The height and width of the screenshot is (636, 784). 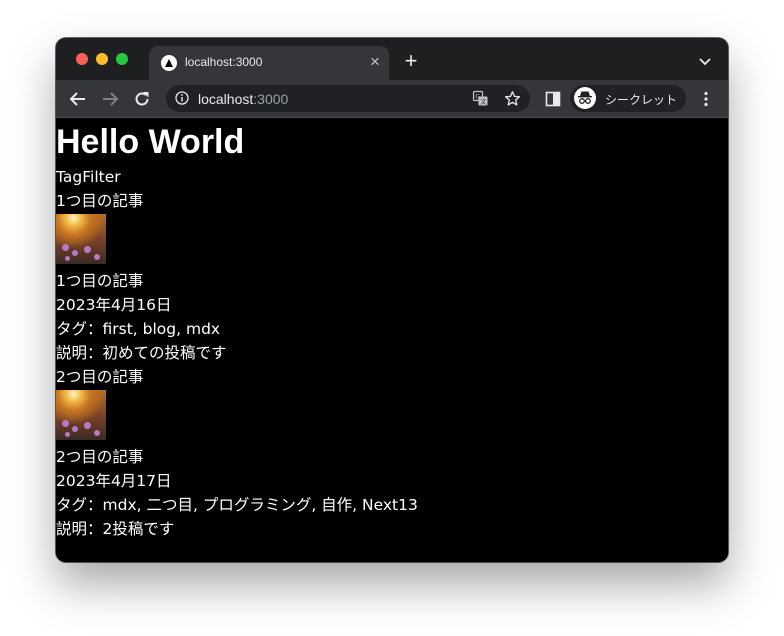 I want to click on incognito-profile-button: シークレット, so click(x=628, y=98).